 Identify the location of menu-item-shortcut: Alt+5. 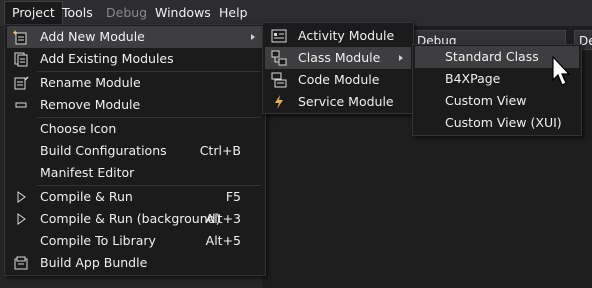
(223, 240).